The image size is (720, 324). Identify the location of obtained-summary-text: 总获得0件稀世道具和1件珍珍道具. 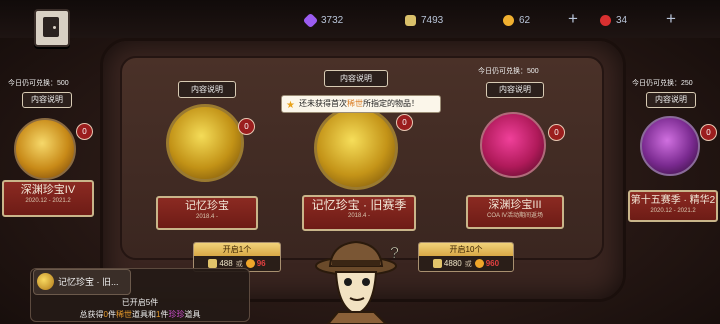
(140, 314).